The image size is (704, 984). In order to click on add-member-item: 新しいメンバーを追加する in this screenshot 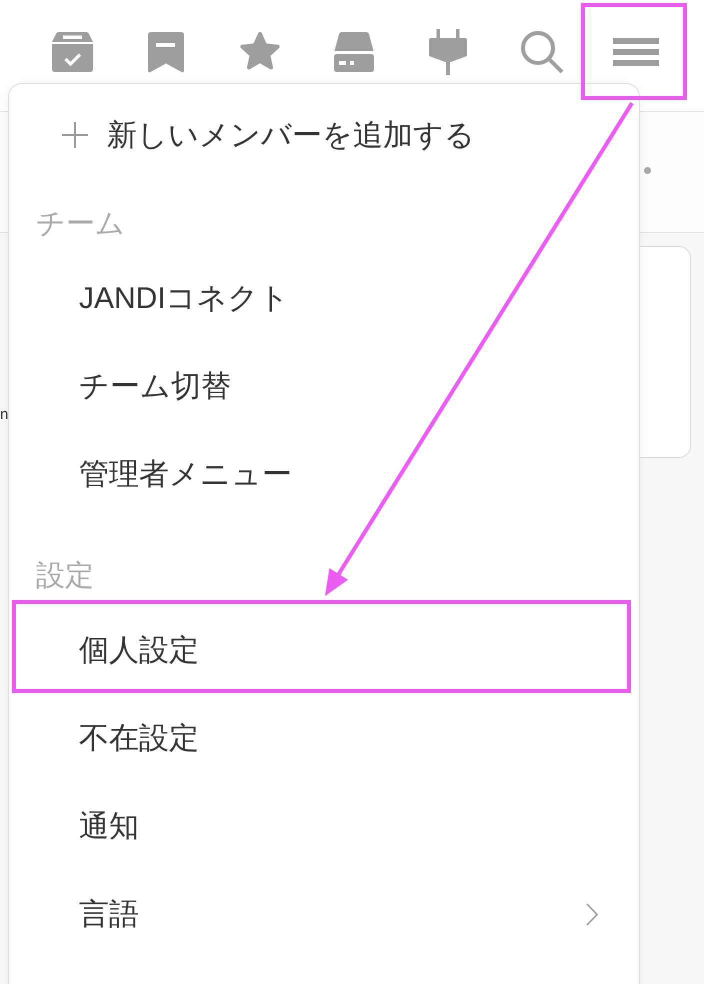, I will do `click(324, 135)`.